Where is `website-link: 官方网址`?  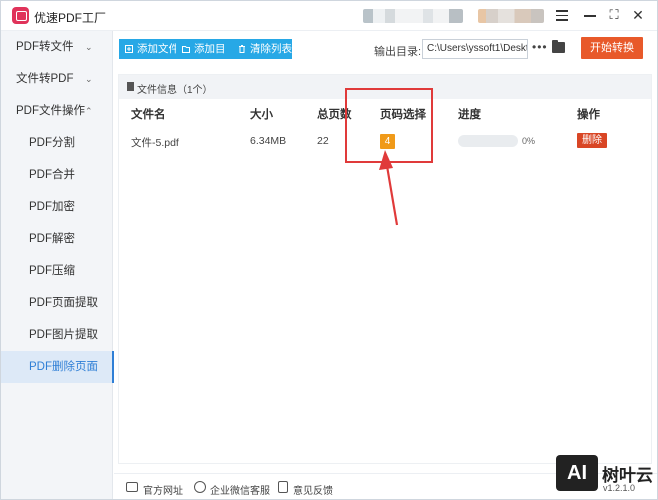
website-link: 官方网址 is located at coordinates (163, 489).